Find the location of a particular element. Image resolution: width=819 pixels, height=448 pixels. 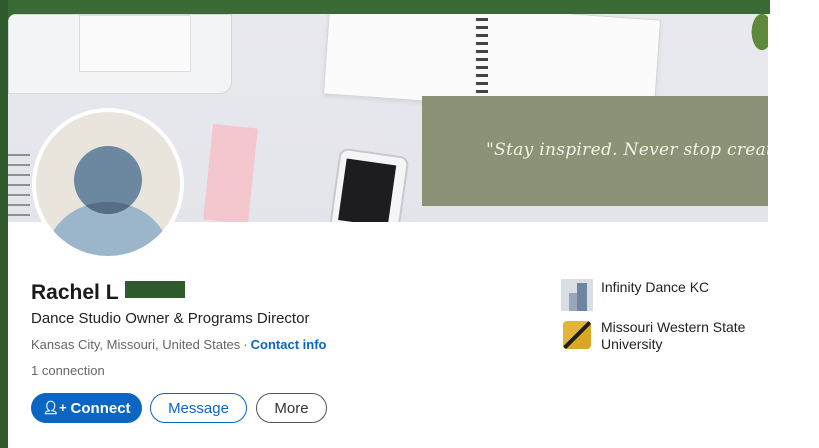

banner-laptop-image is located at coordinates (120, 54).